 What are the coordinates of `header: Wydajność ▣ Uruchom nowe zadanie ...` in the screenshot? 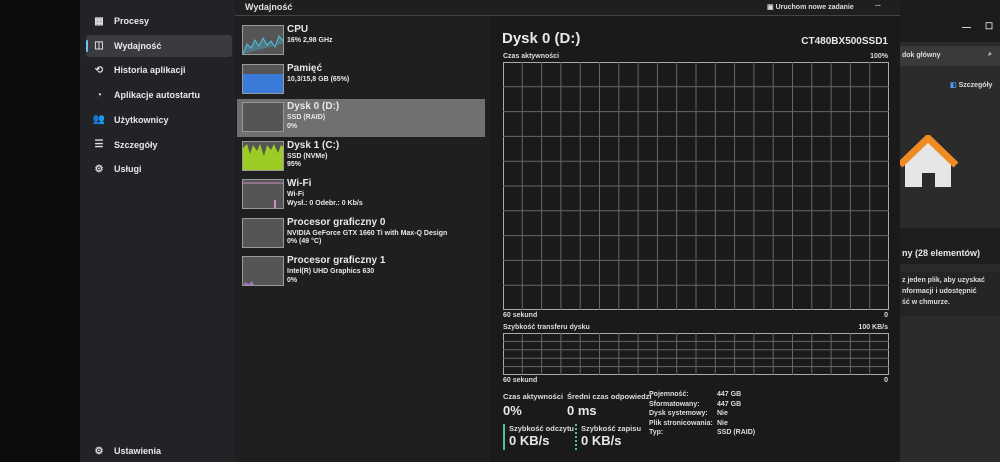 It's located at (567, 8).